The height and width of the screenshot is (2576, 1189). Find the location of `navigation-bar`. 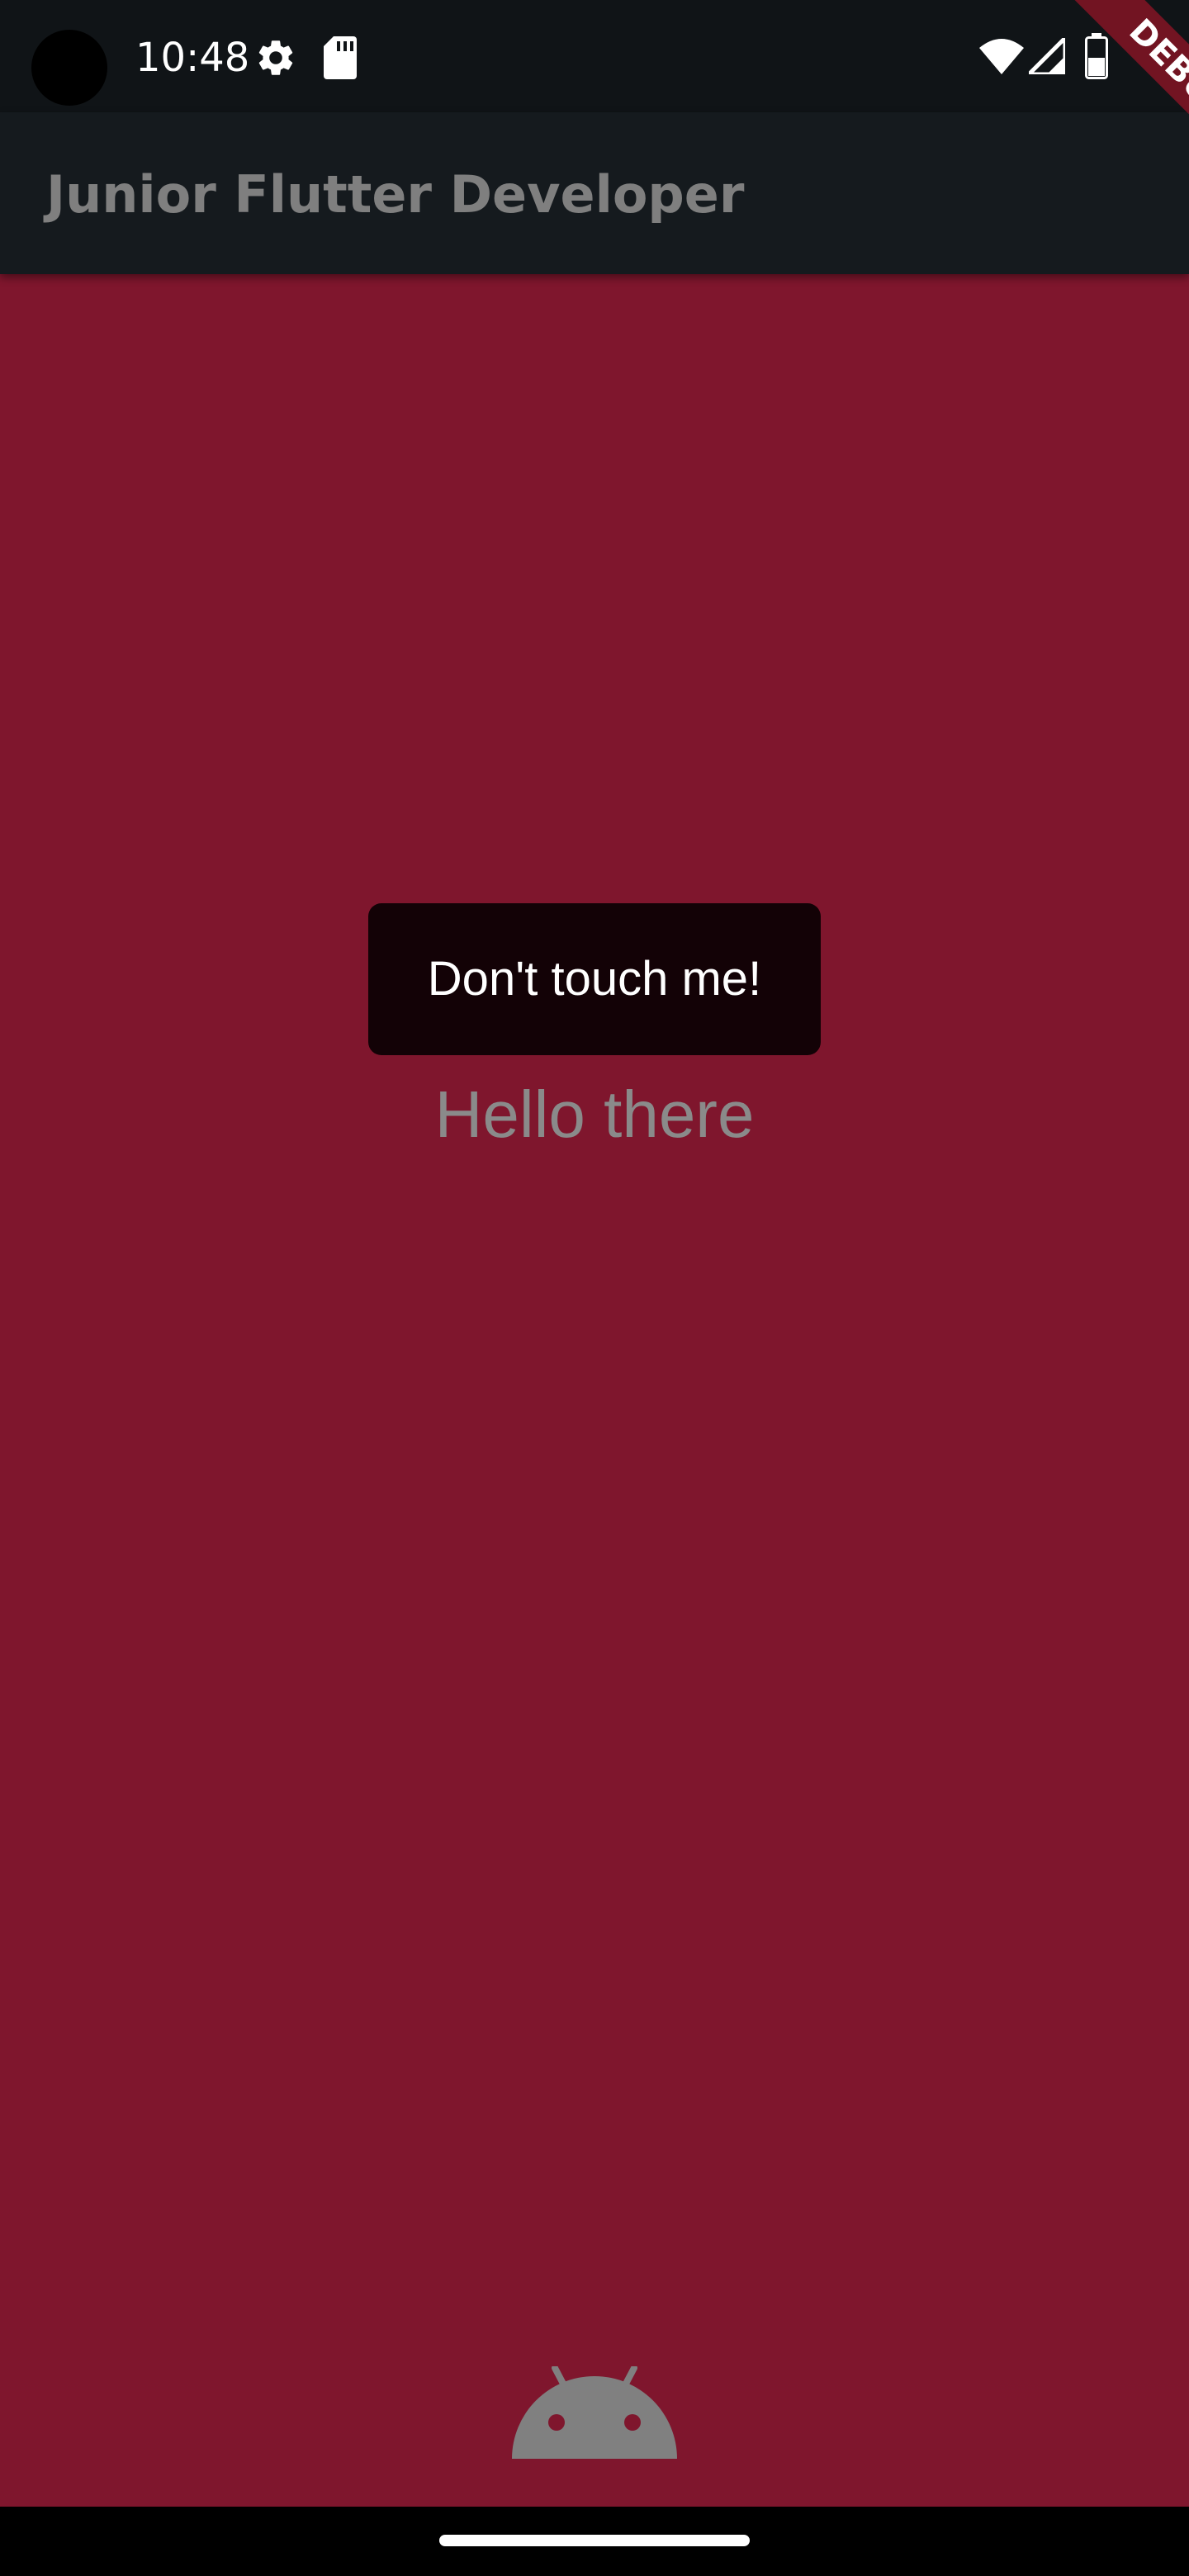

navigation-bar is located at coordinates (594, 2541).